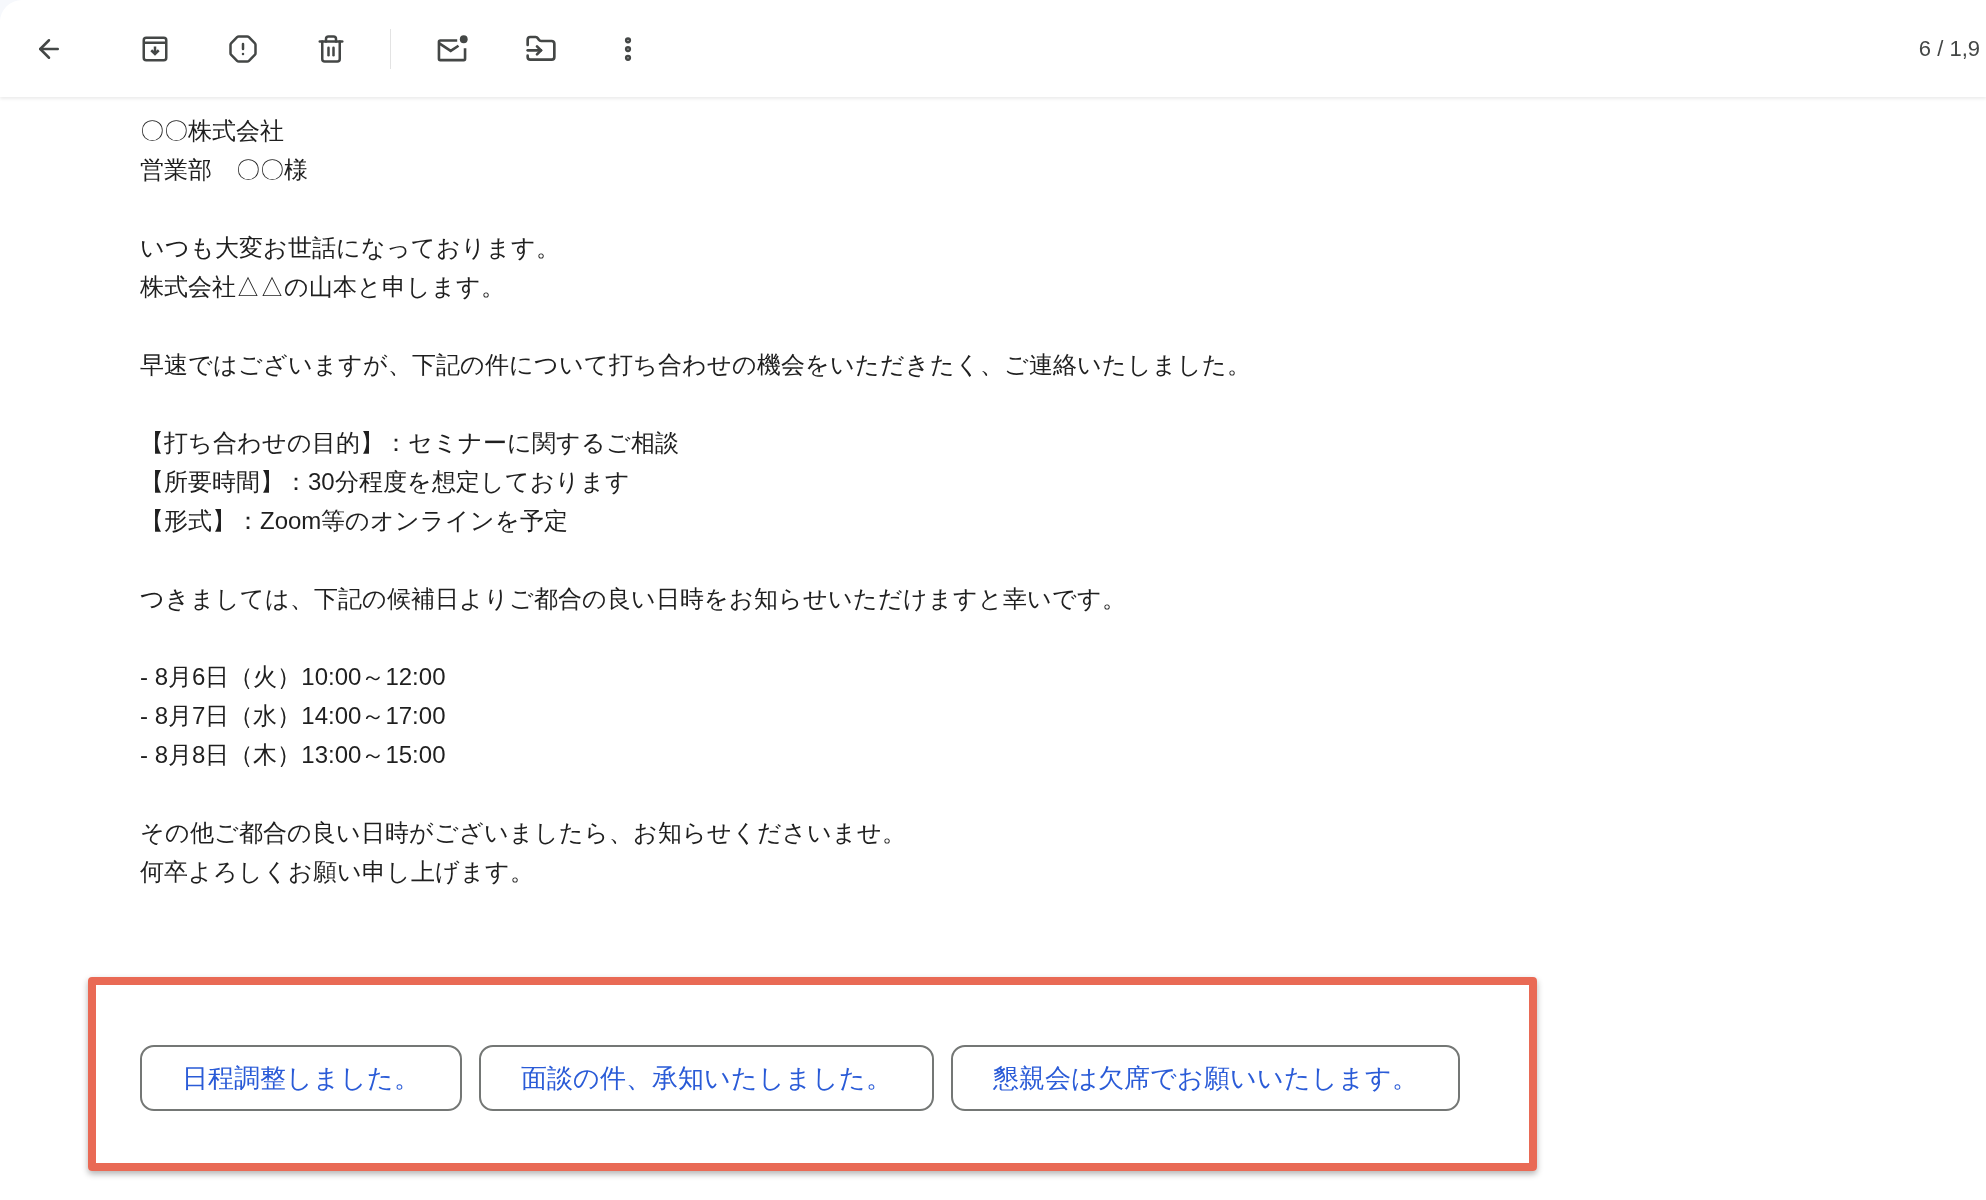 Image resolution: width=1986 pixels, height=1200 pixels. Describe the element at coordinates (212, 131) in the screenshot. I see `body-text-line: 〇〇株式会社` at that location.